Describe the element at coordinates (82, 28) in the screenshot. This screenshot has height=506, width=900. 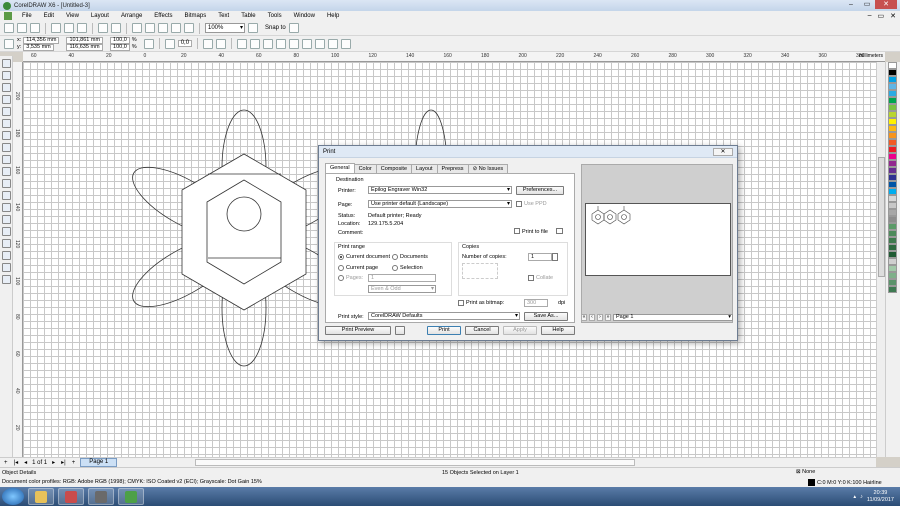
I see `paste-icon` at that location.